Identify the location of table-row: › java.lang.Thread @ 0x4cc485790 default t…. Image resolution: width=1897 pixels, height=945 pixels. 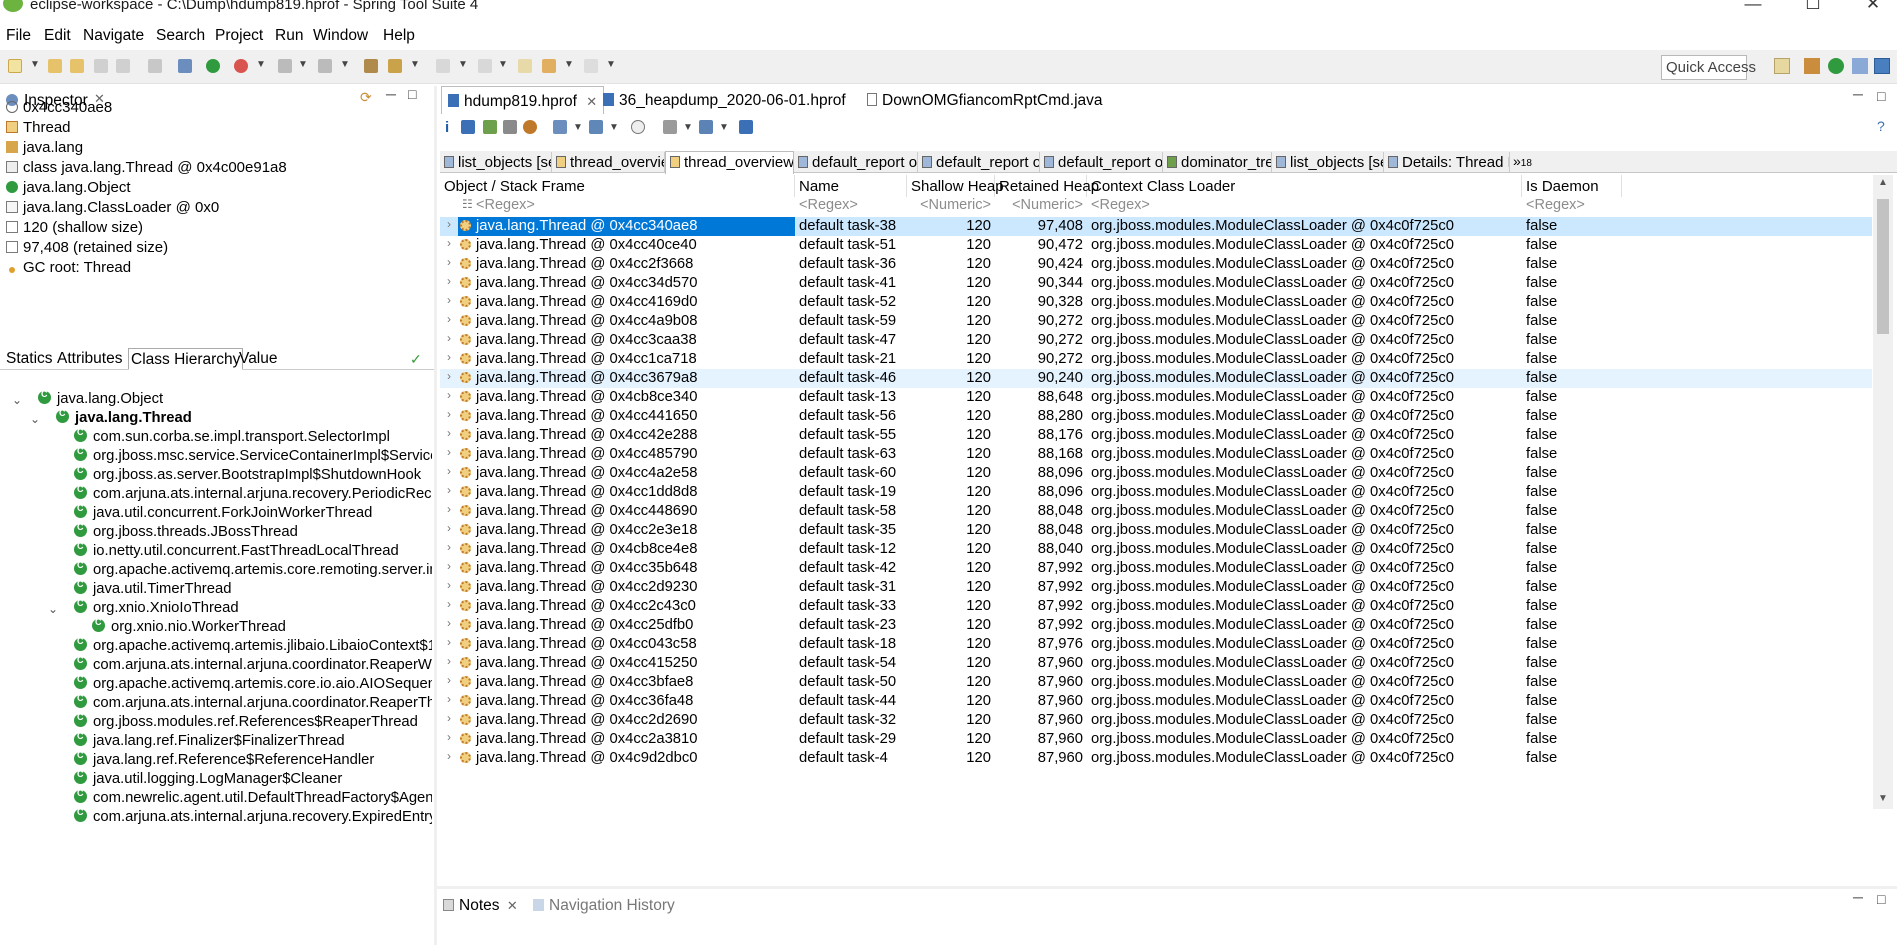
(1156, 454).